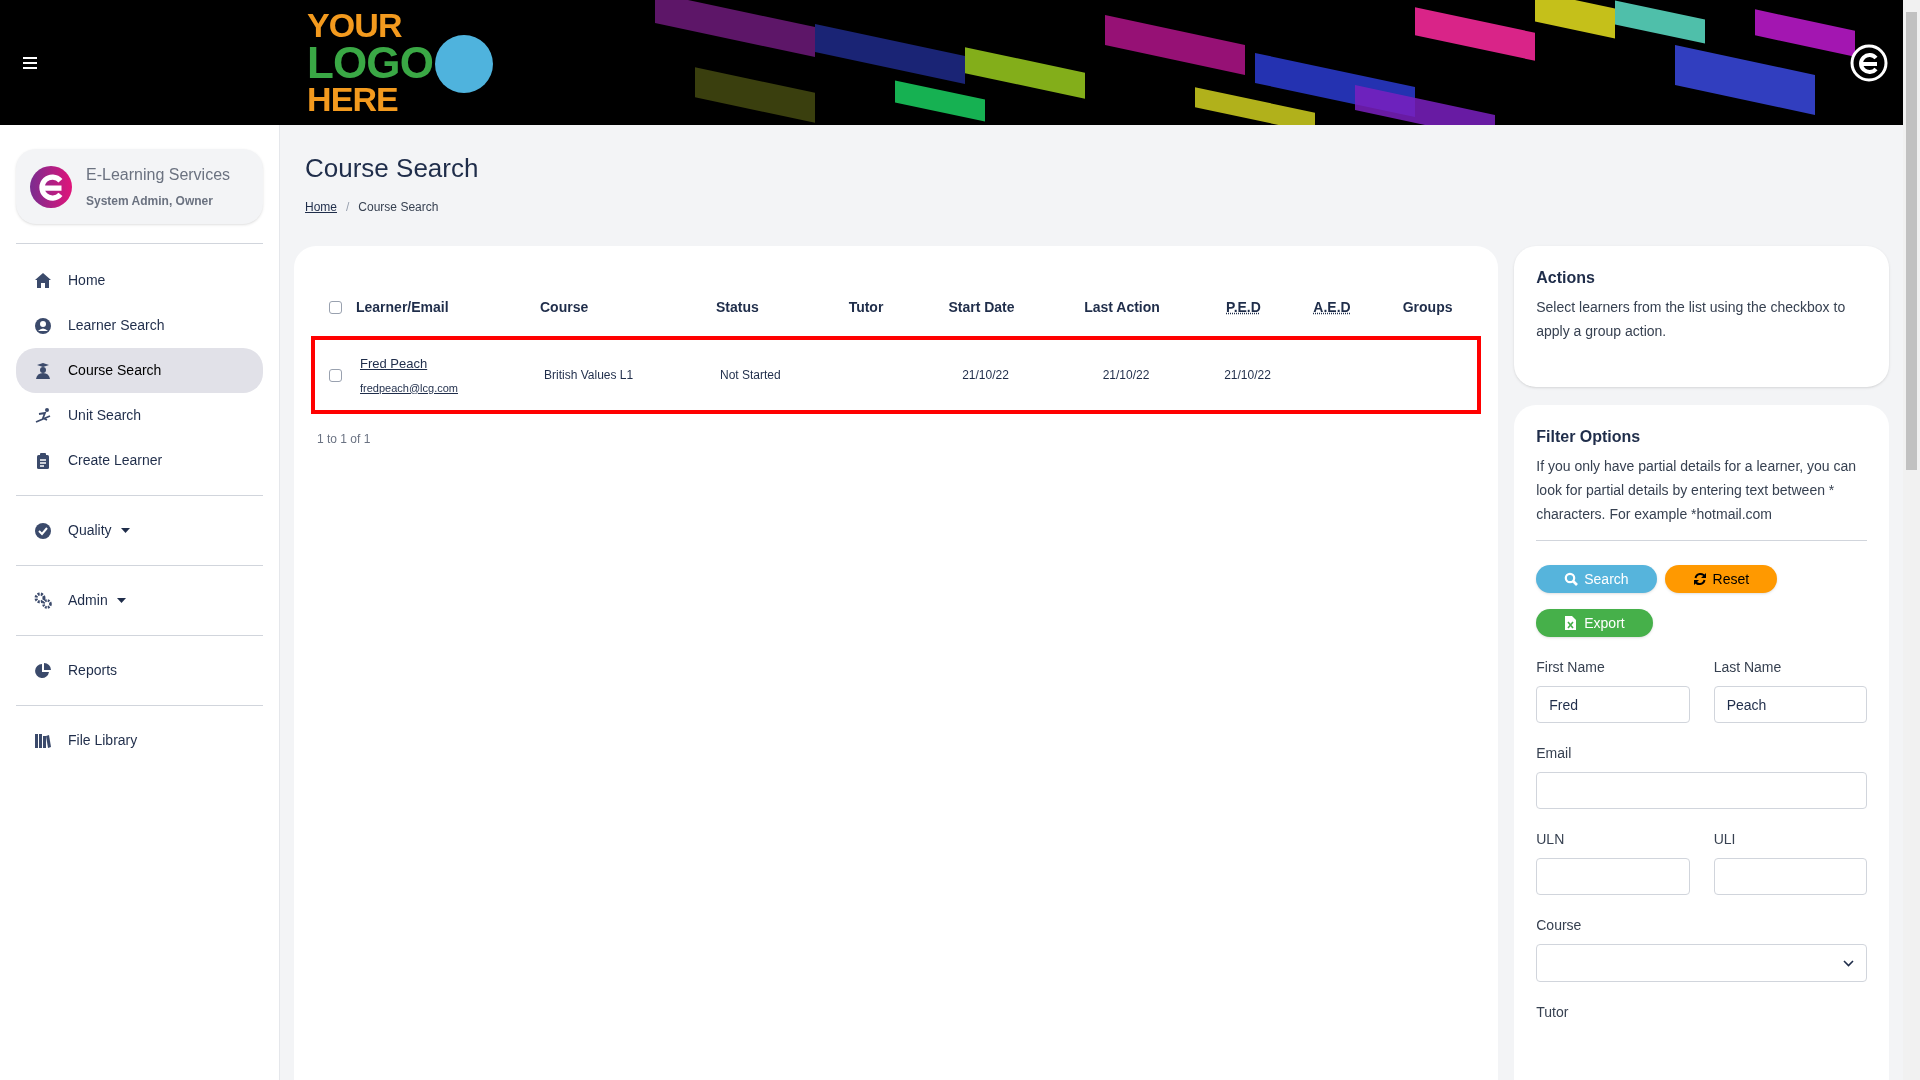 This screenshot has height=1080, width=1920. What do you see at coordinates (737, 306) in the screenshot?
I see `column-header: Status` at bounding box center [737, 306].